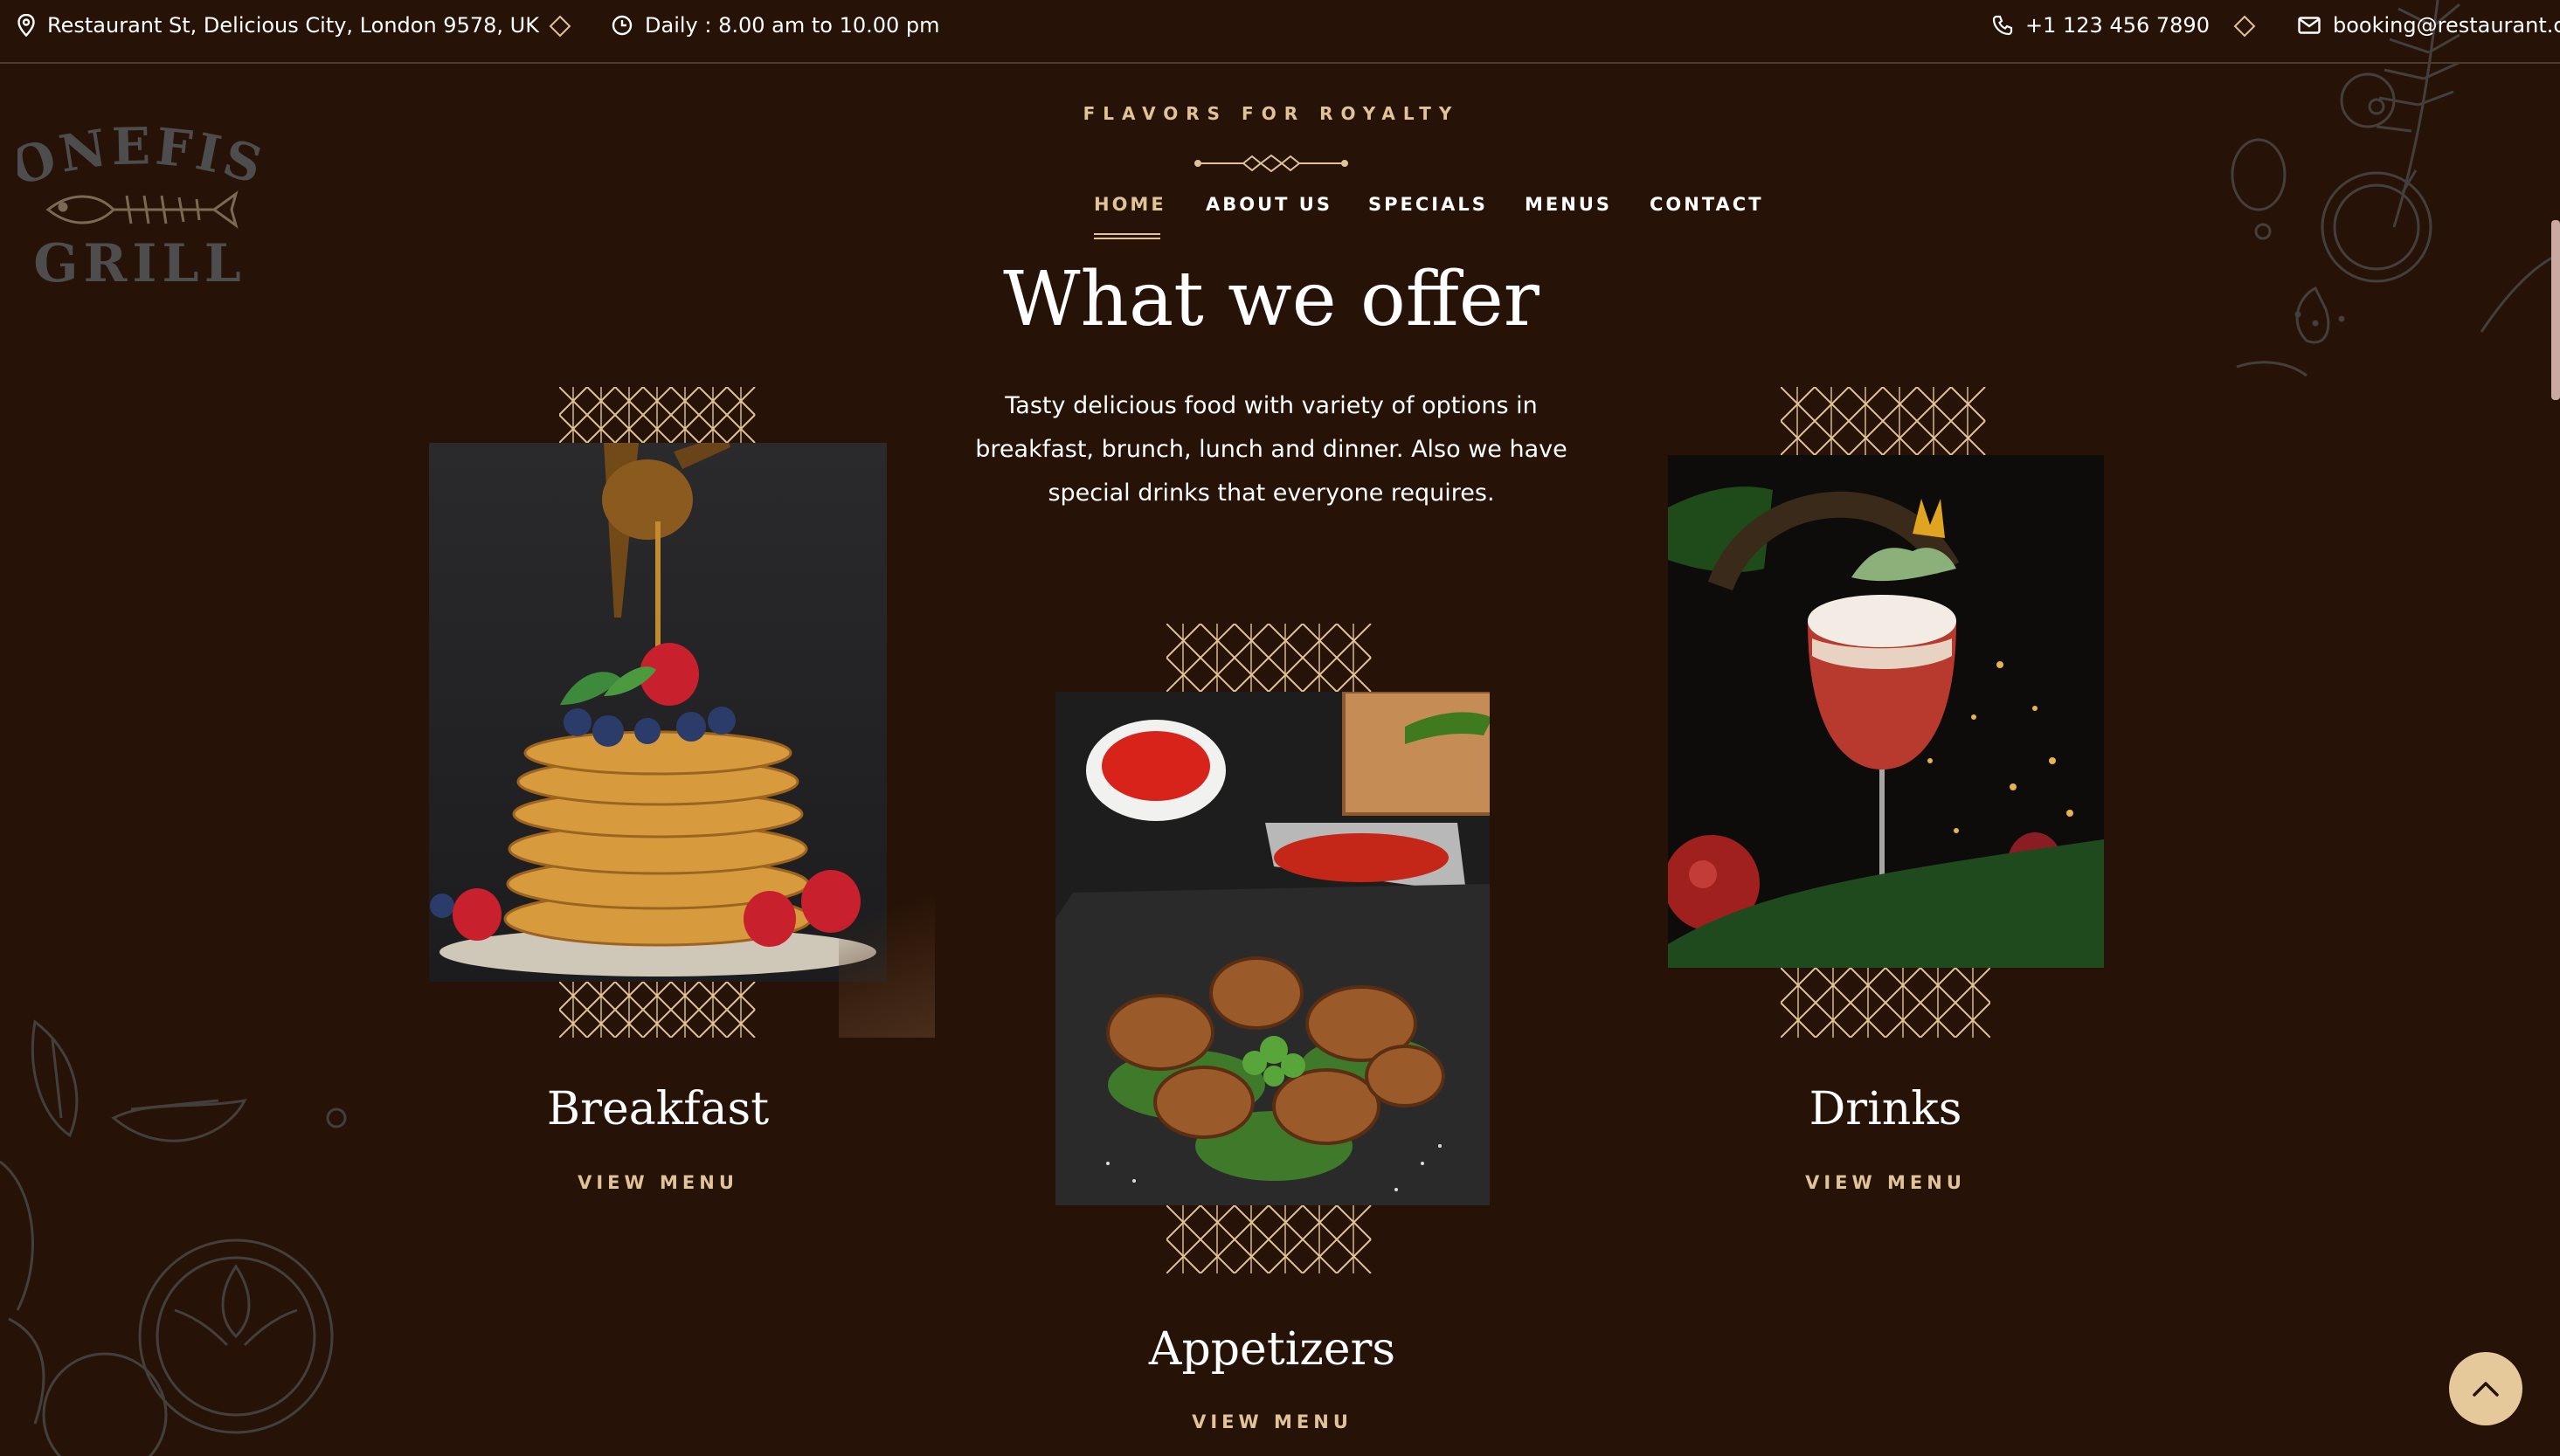  I want to click on email-text: booking@restaurant.co, so click(2446, 25).